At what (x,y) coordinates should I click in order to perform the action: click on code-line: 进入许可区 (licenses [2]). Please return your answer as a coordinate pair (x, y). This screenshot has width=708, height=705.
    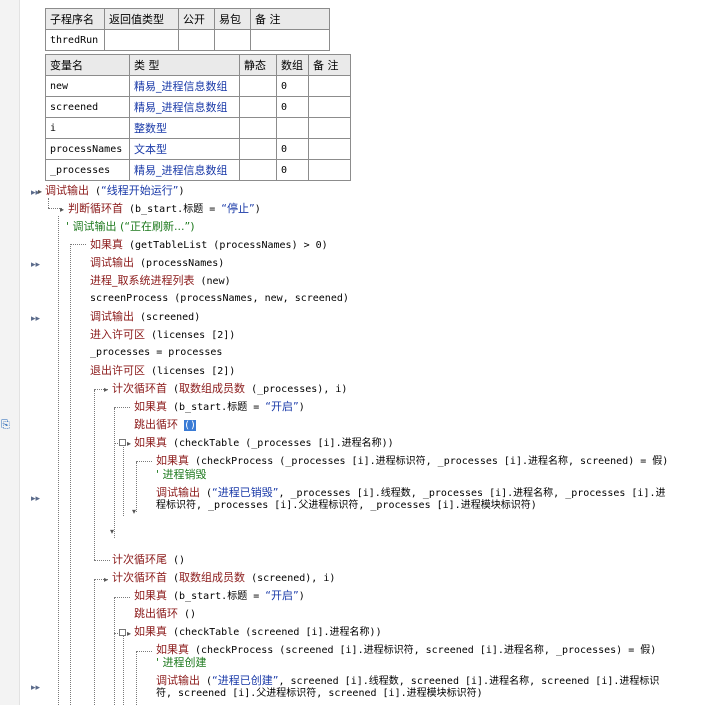
    Looking at the image, I should click on (162, 335).